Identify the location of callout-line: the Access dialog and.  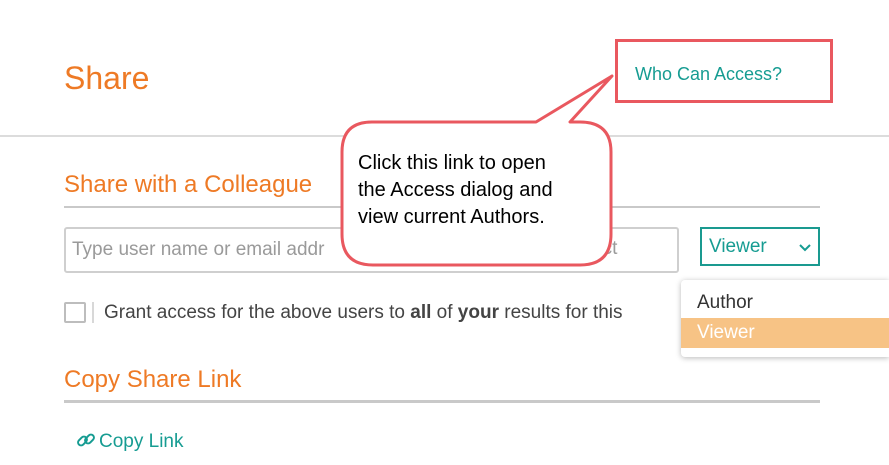
(455, 190).